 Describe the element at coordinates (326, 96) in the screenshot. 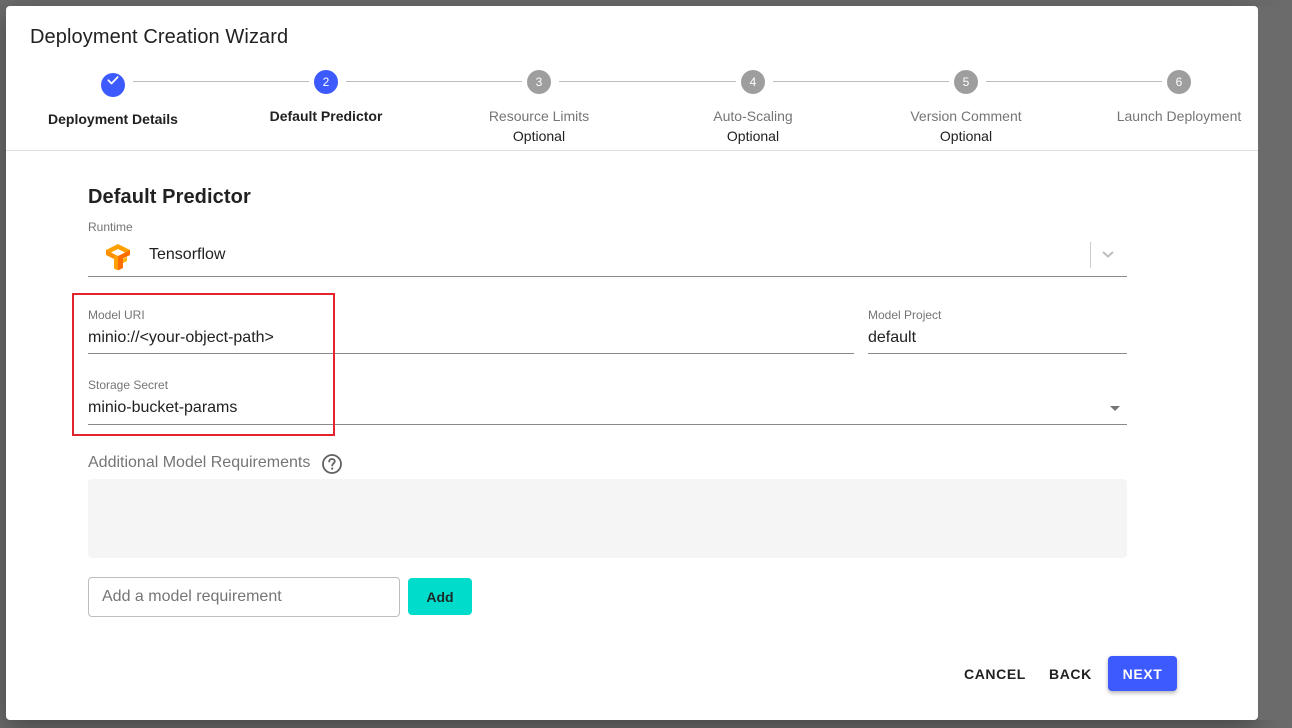

I see `step-default-predictor: 2 Default Predictor` at that location.